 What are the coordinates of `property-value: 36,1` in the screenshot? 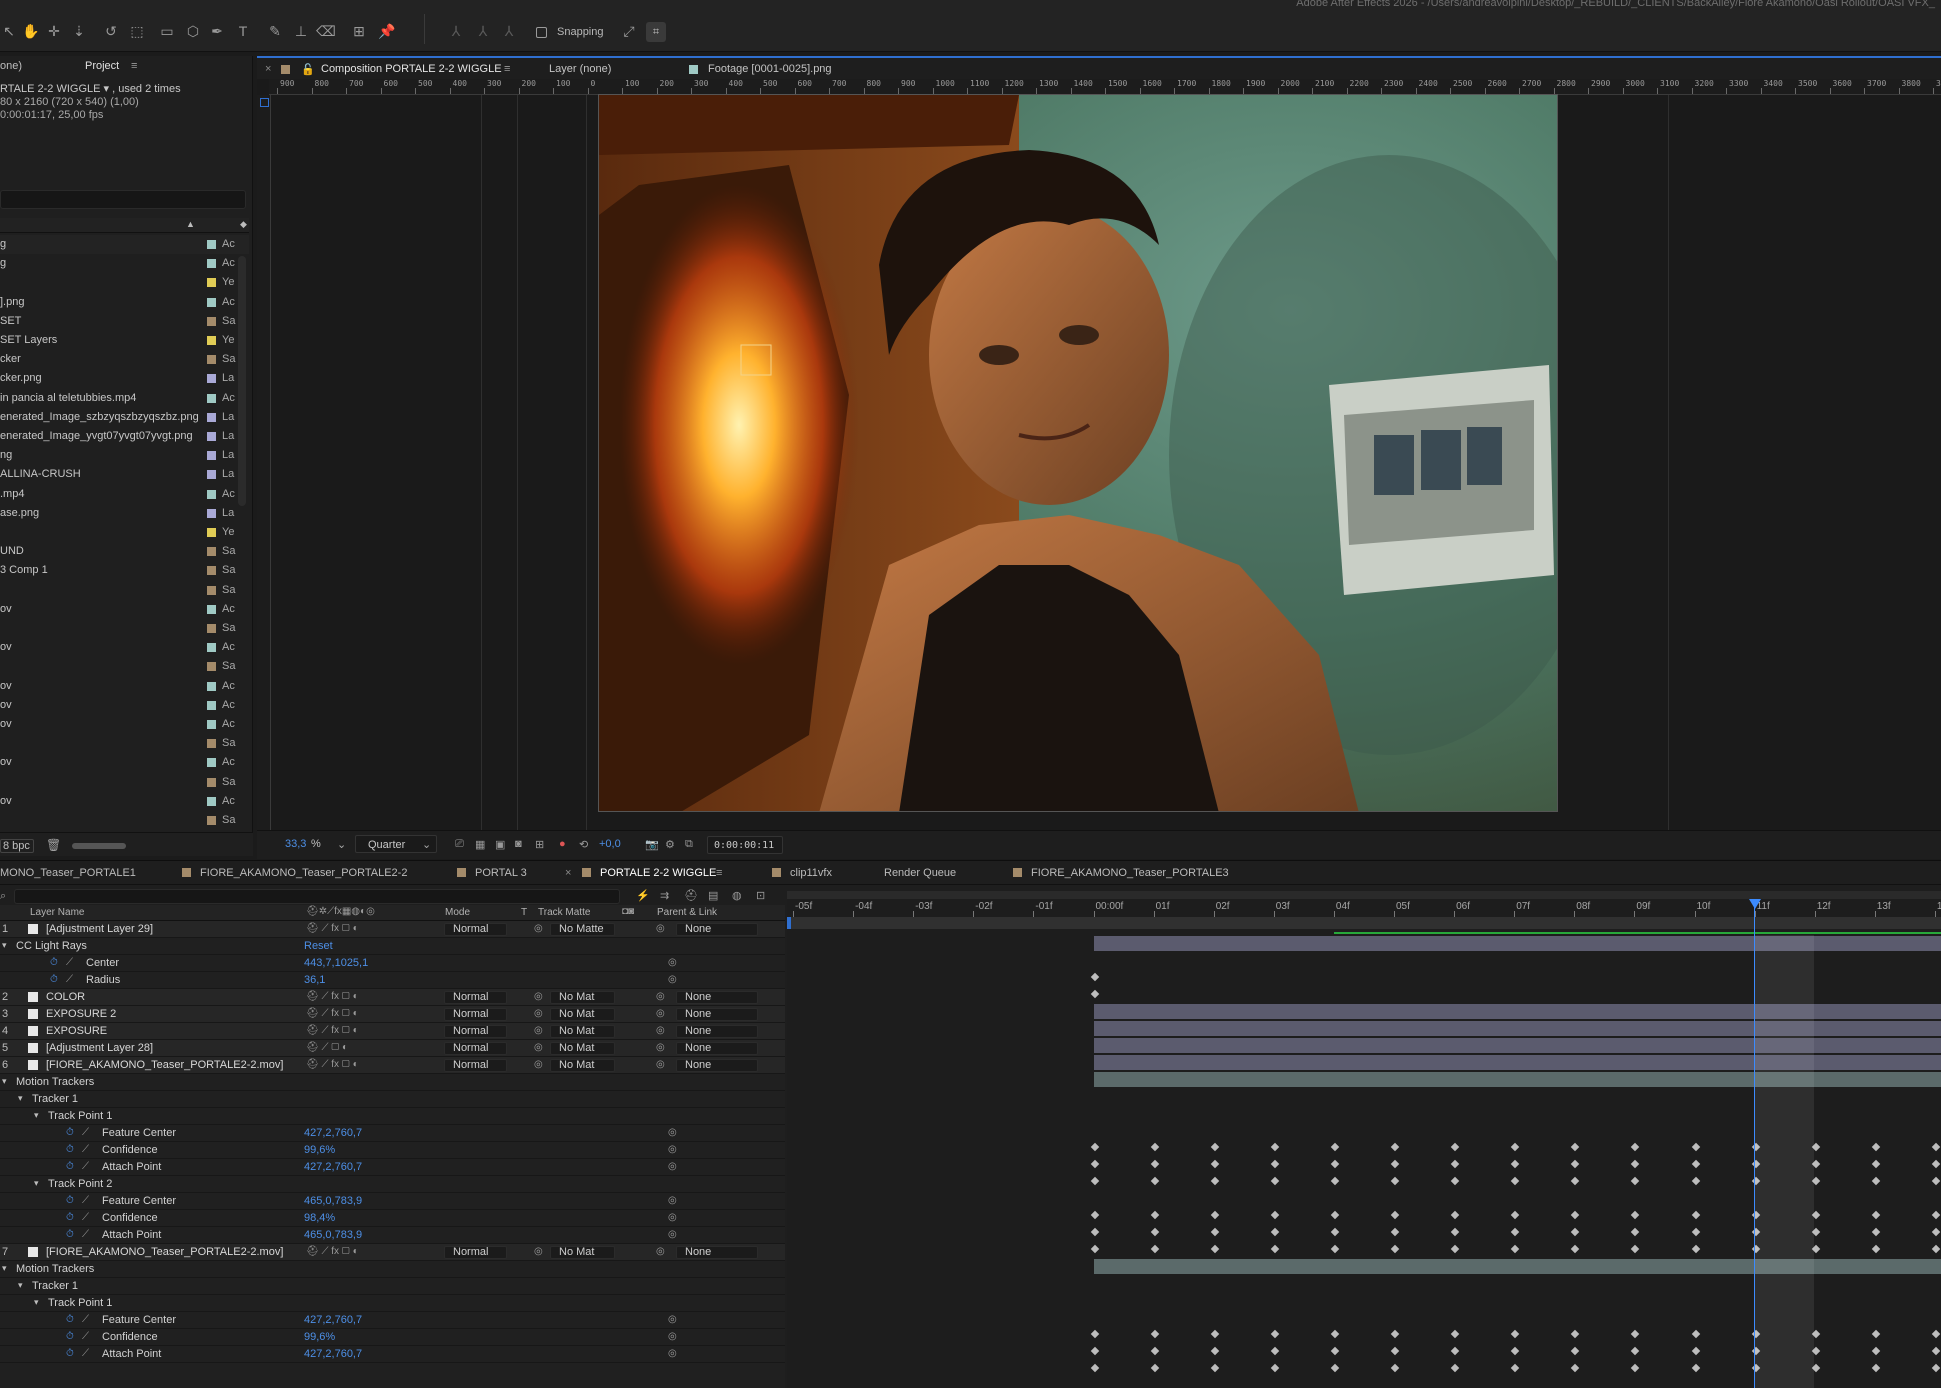 It's located at (314, 980).